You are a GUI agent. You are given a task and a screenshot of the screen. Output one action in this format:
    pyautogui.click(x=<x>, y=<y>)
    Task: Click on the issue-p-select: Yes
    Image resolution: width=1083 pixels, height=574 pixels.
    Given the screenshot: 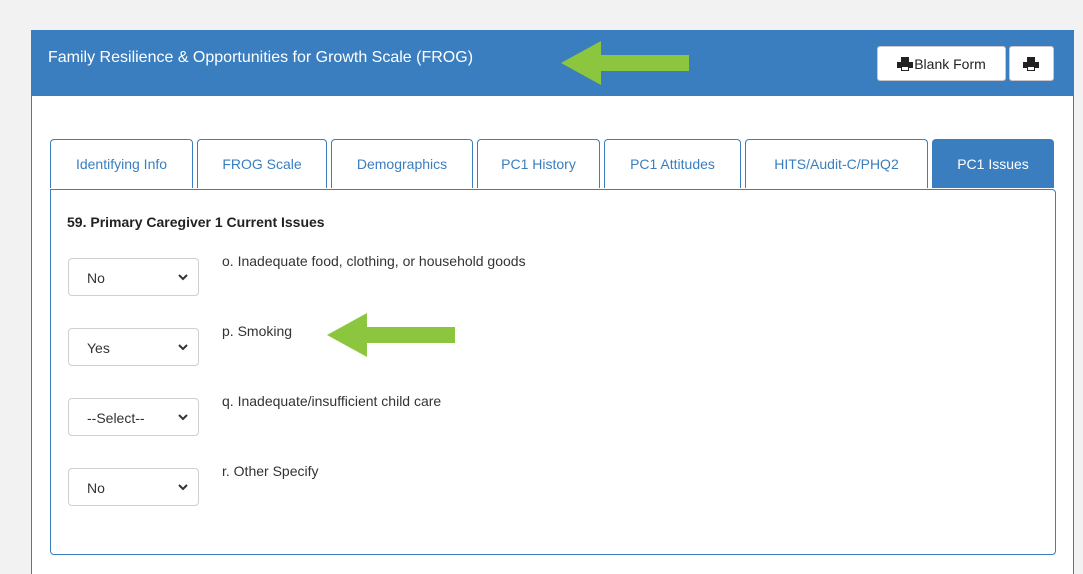 What is the action you would take?
    pyautogui.click(x=133, y=347)
    